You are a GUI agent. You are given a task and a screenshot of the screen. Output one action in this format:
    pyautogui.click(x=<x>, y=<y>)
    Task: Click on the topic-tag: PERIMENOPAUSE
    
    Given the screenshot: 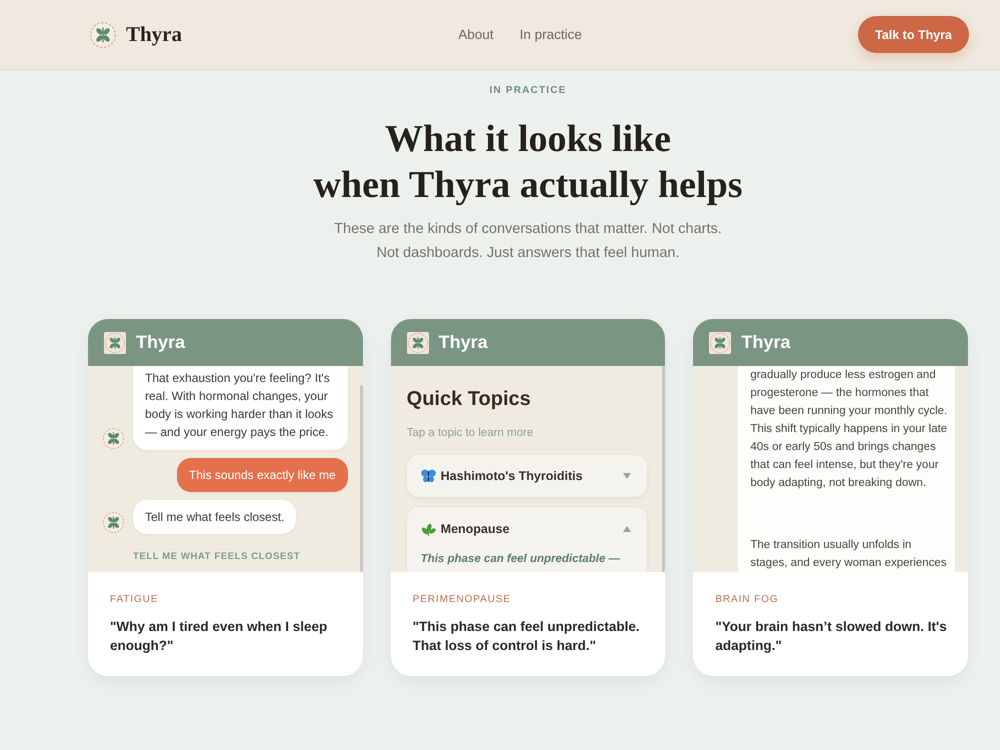 What is the action you would take?
    pyautogui.click(x=529, y=600)
    